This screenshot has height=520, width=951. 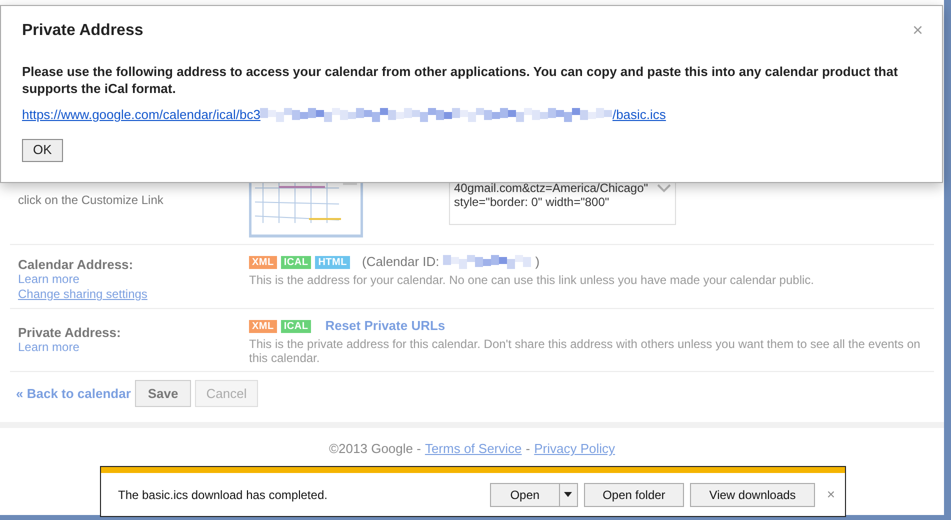 What do you see at coordinates (163, 393) in the screenshot?
I see `save-button: Save` at bounding box center [163, 393].